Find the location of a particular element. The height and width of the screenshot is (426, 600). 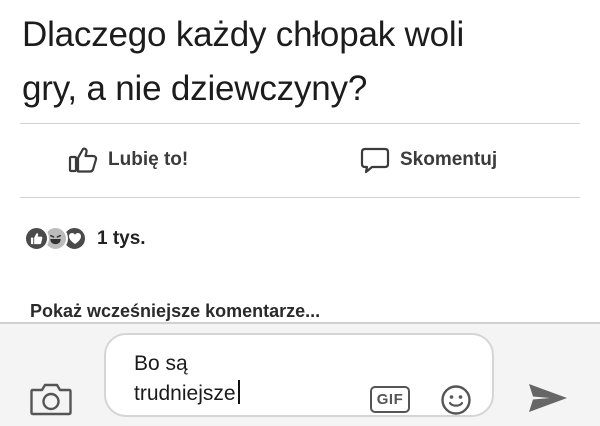

post-divider-top is located at coordinates (300, 123).